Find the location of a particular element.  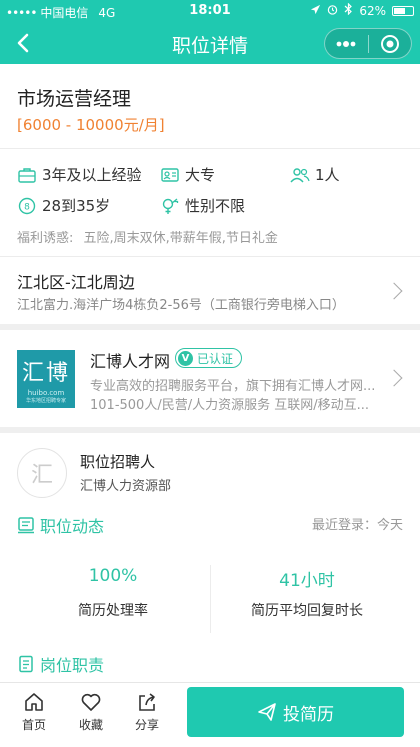

people-icon is located at coordinates (300, 175).